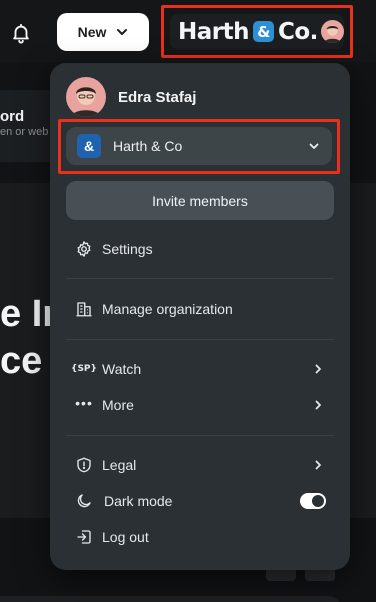 The width and height of the screenshot is (376, 602). Describe the element at coordinates (125, 537) in the screenshot. I see `menu-item-label: Log out` at that location.